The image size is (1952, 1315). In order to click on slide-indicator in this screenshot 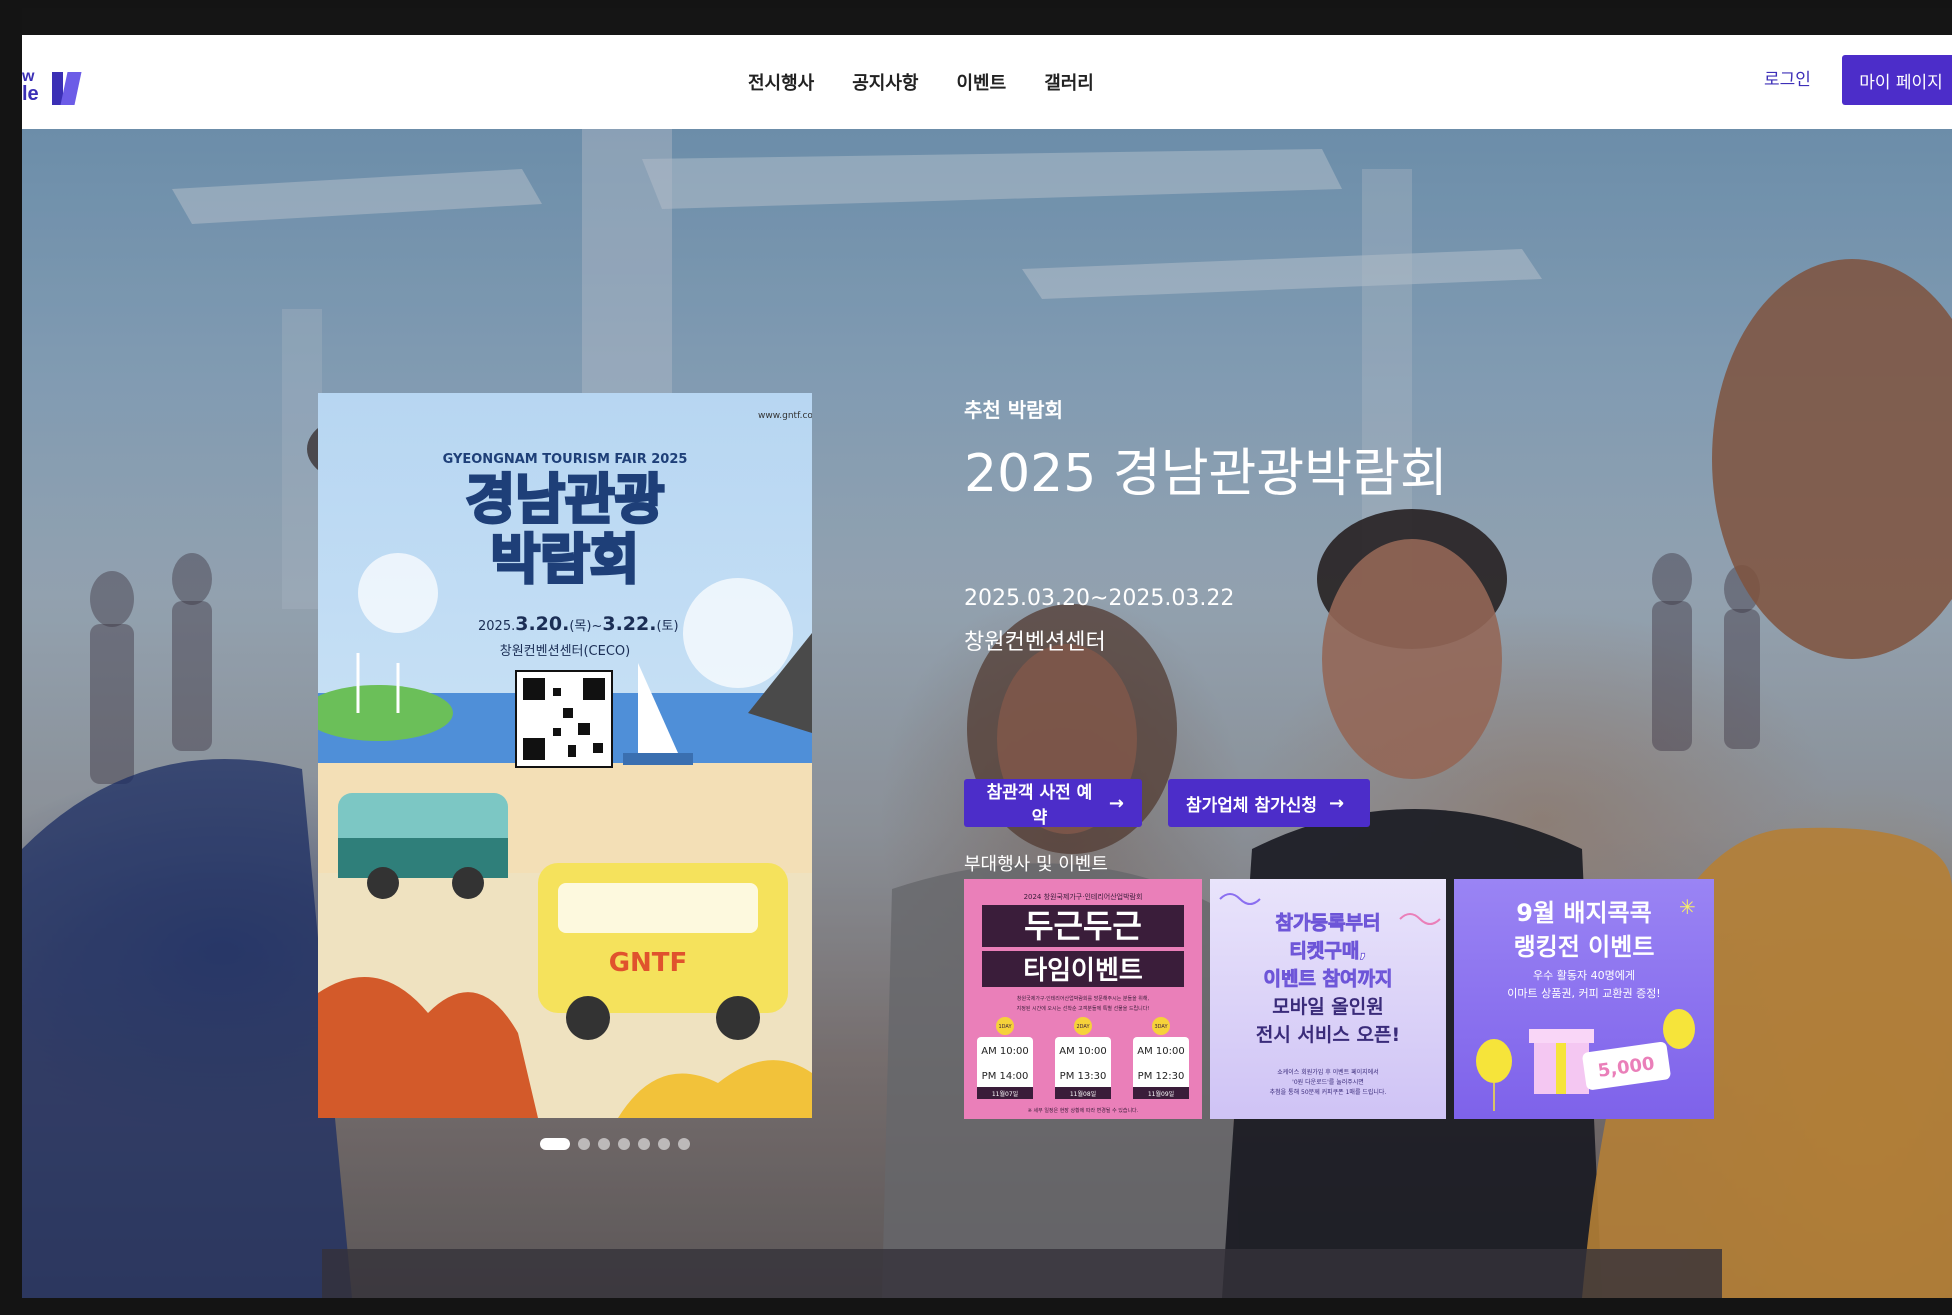, I will do `click(615, 1144)`.